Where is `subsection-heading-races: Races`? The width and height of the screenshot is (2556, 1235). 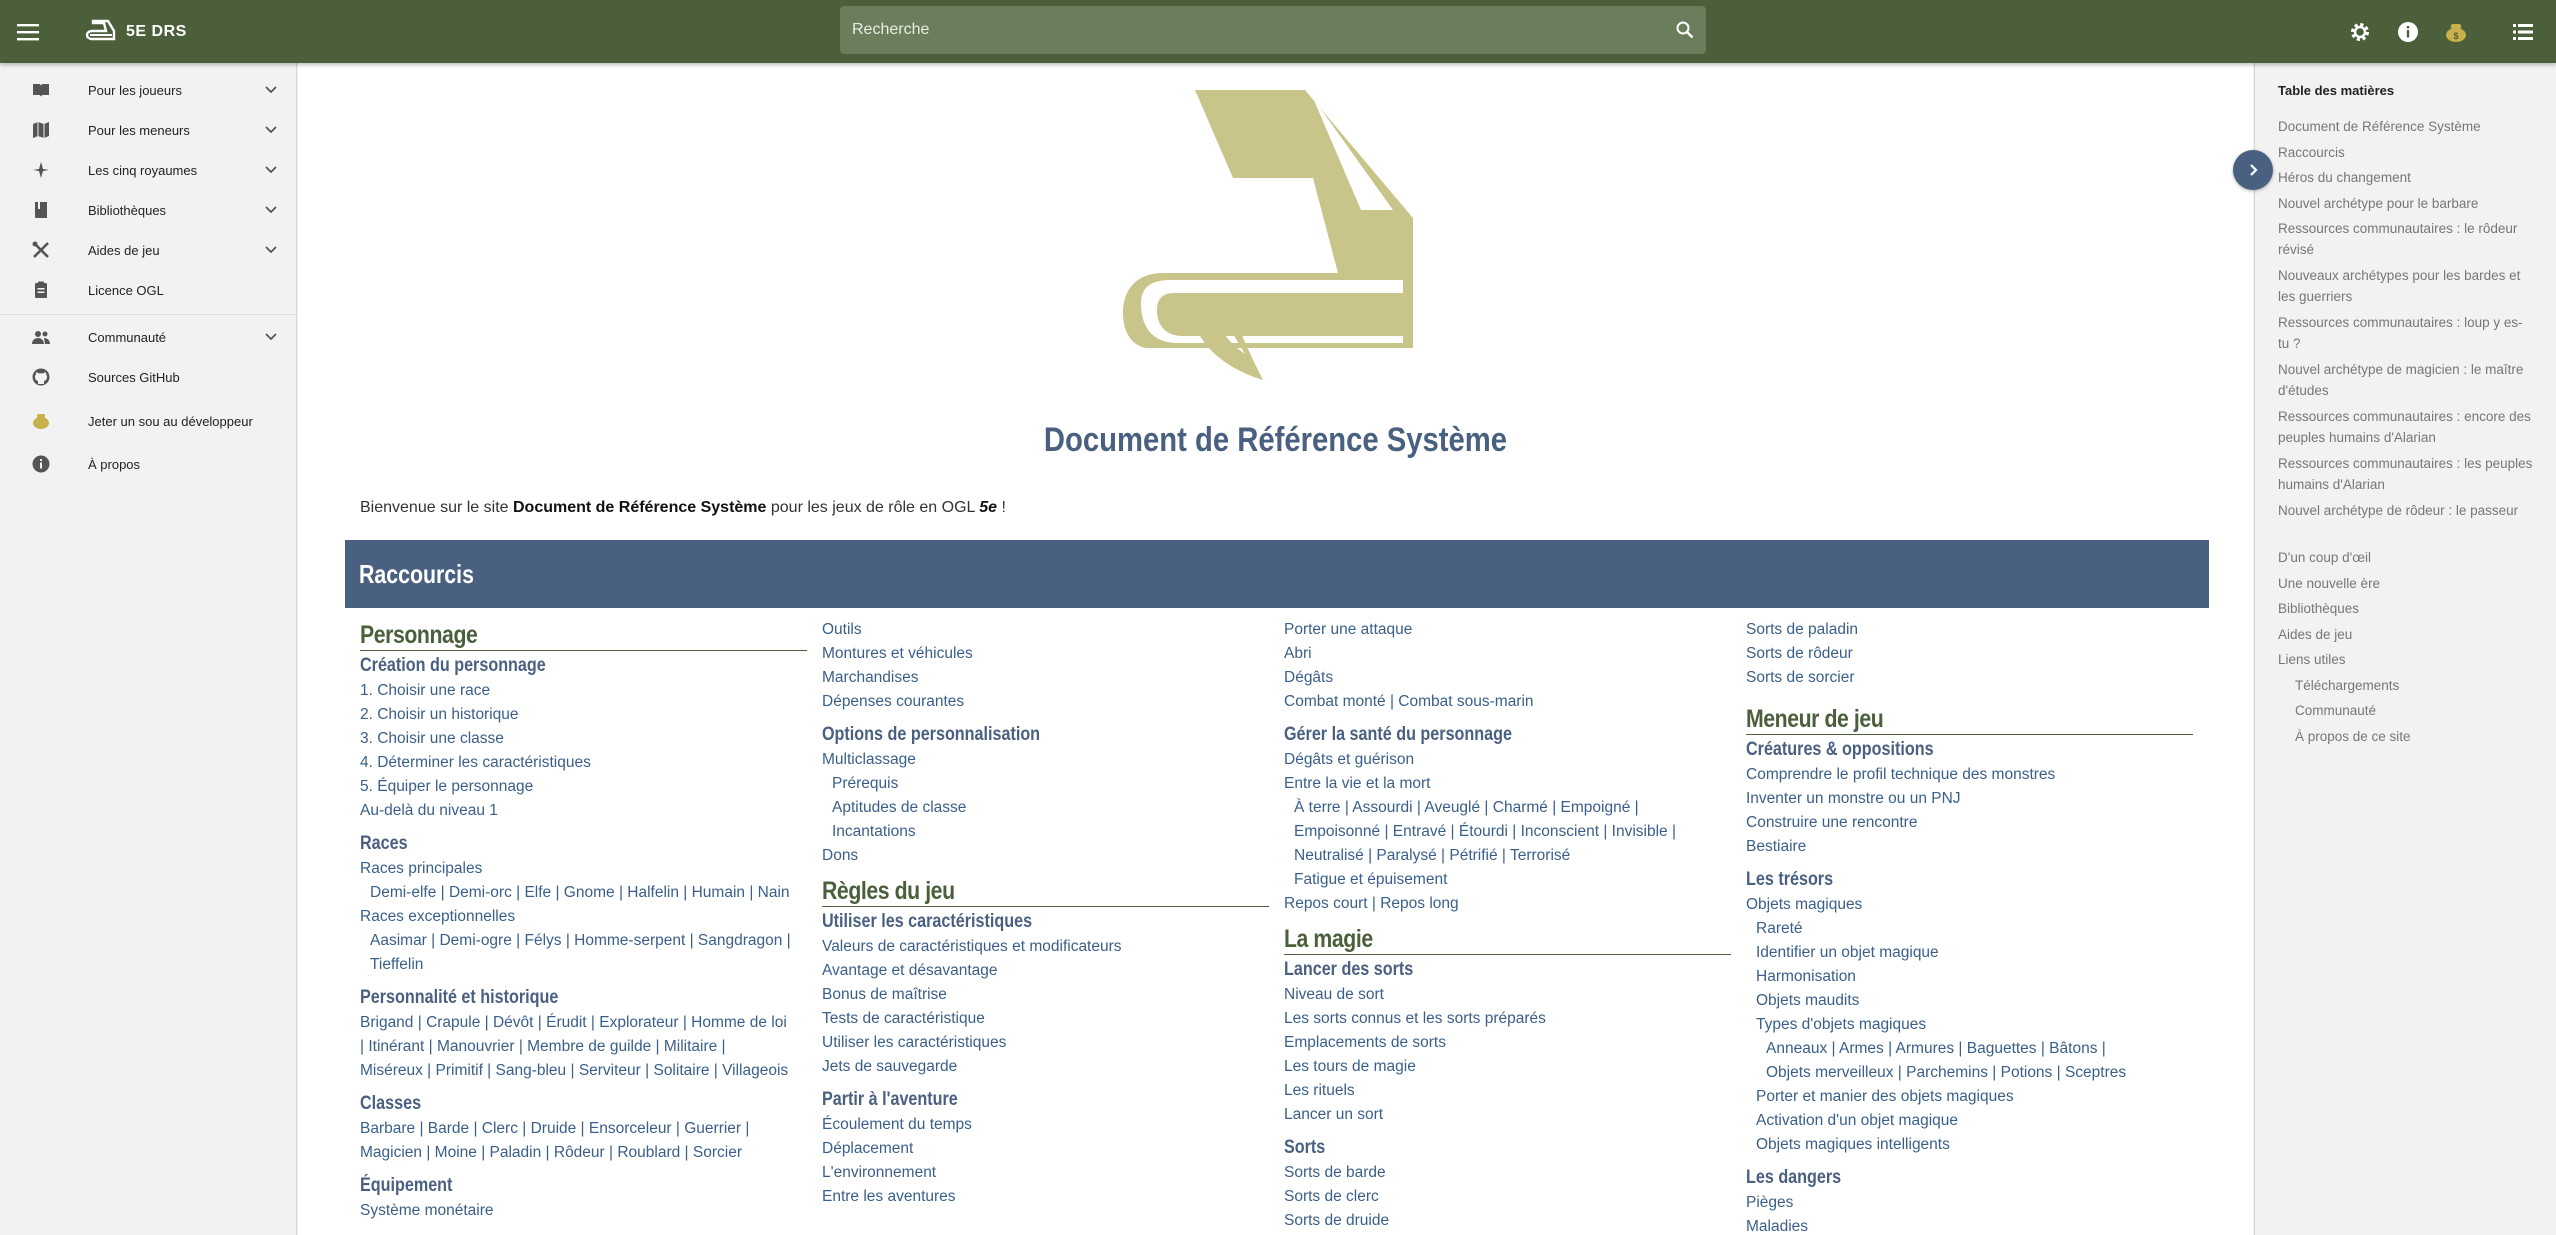
subsection-heading-races: Races is located at coordinates (583, 844).